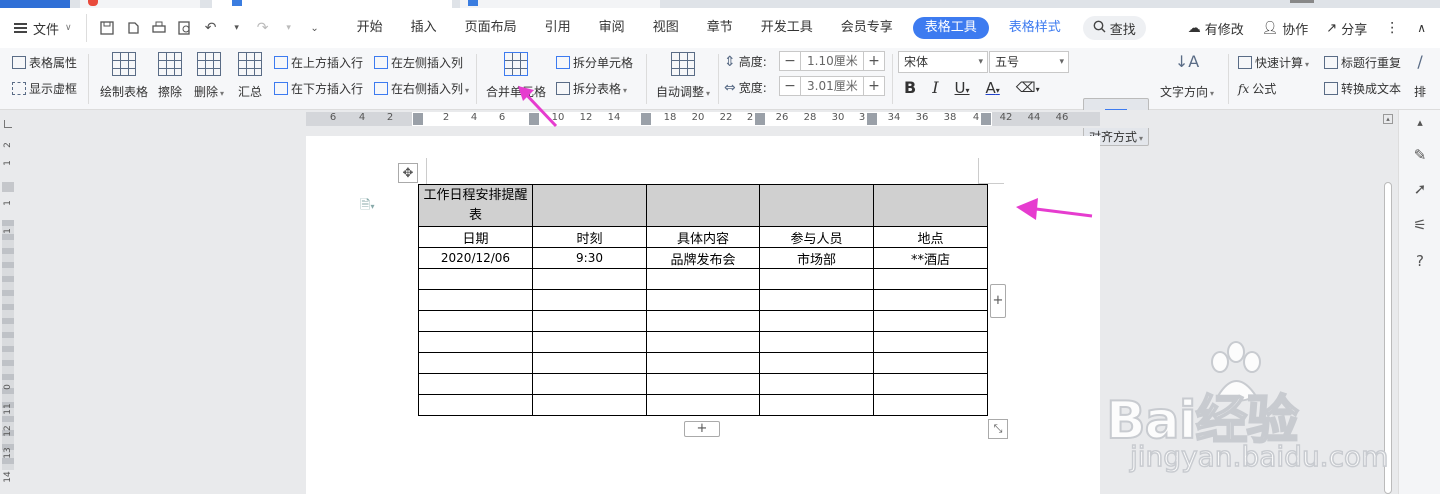  What do you see at coordinates (1302, 1) in the screenshot?
I see `minimize-icon` at bounding box center [1302, 1].